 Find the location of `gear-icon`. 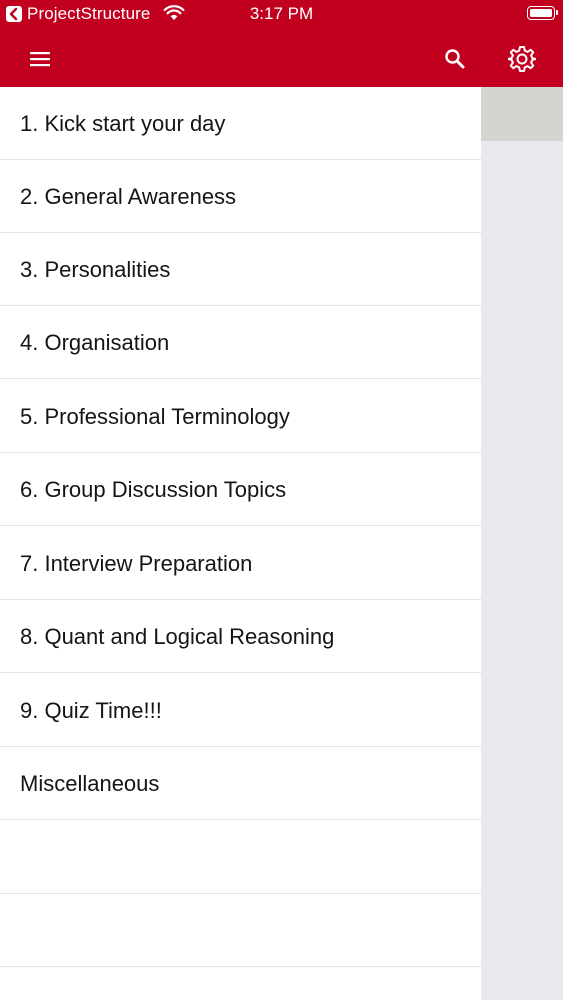

gear-icon is located at coordinates (522, 58).